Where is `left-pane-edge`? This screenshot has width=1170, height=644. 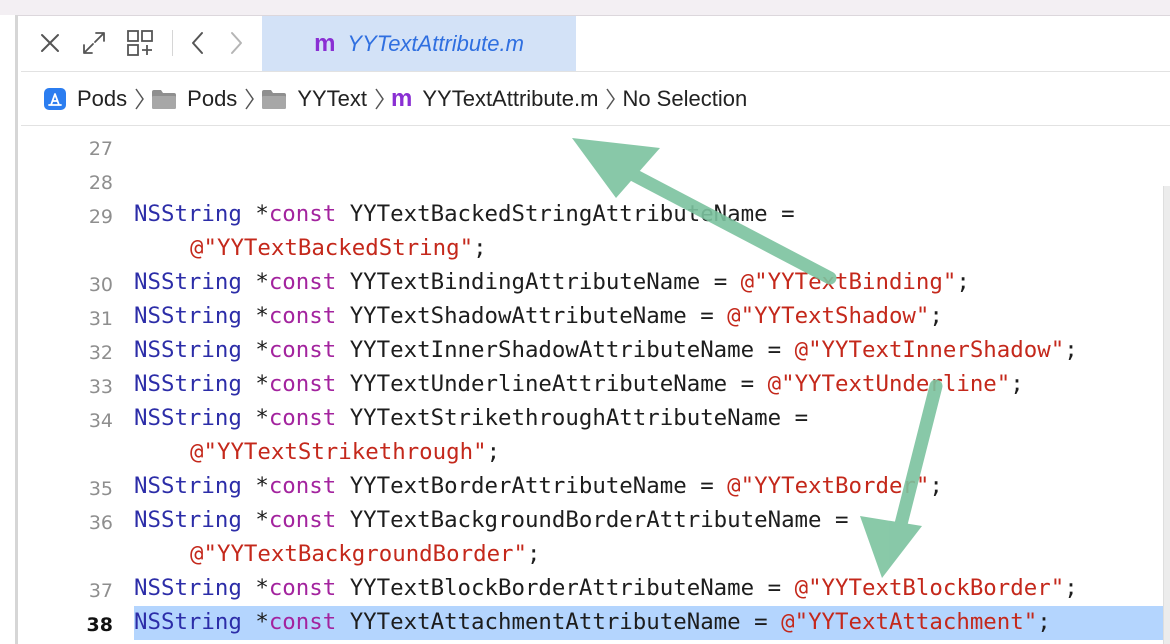 left-pane-edge is located at coordinates (9, 329).